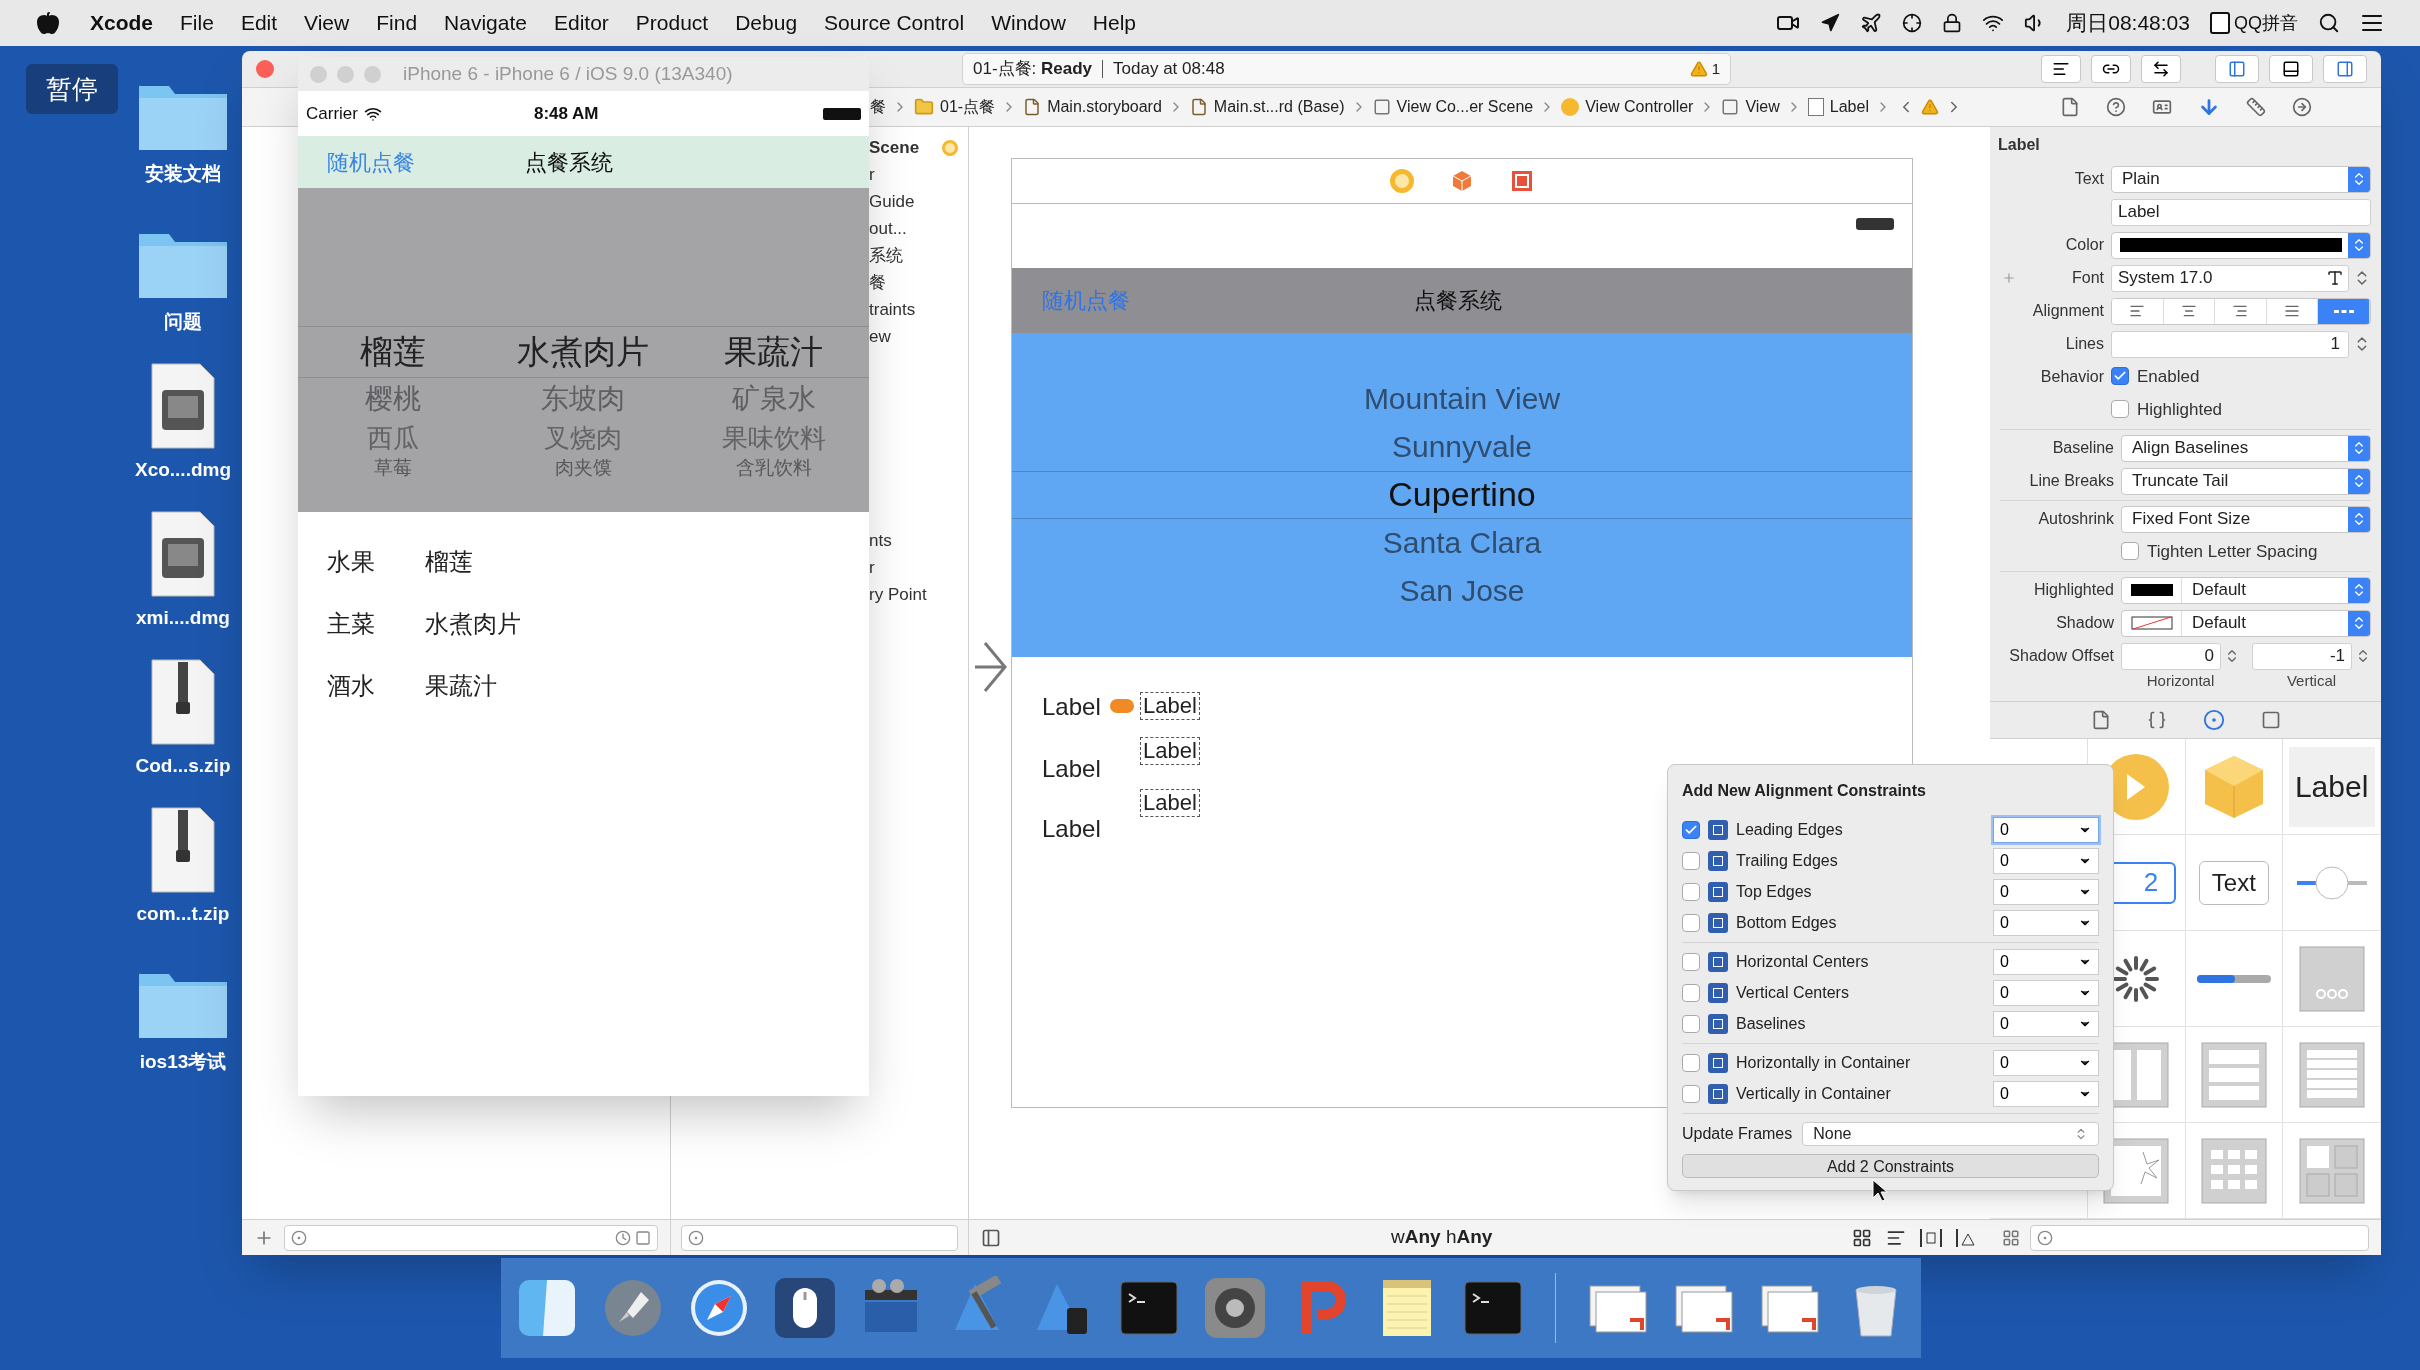 The height and width of the screenshot is (1370, 2420). Describe the element at coordinates (1465, 106) in the screenshot. I see `breadcrumb: View Co...er Scene` at that location.